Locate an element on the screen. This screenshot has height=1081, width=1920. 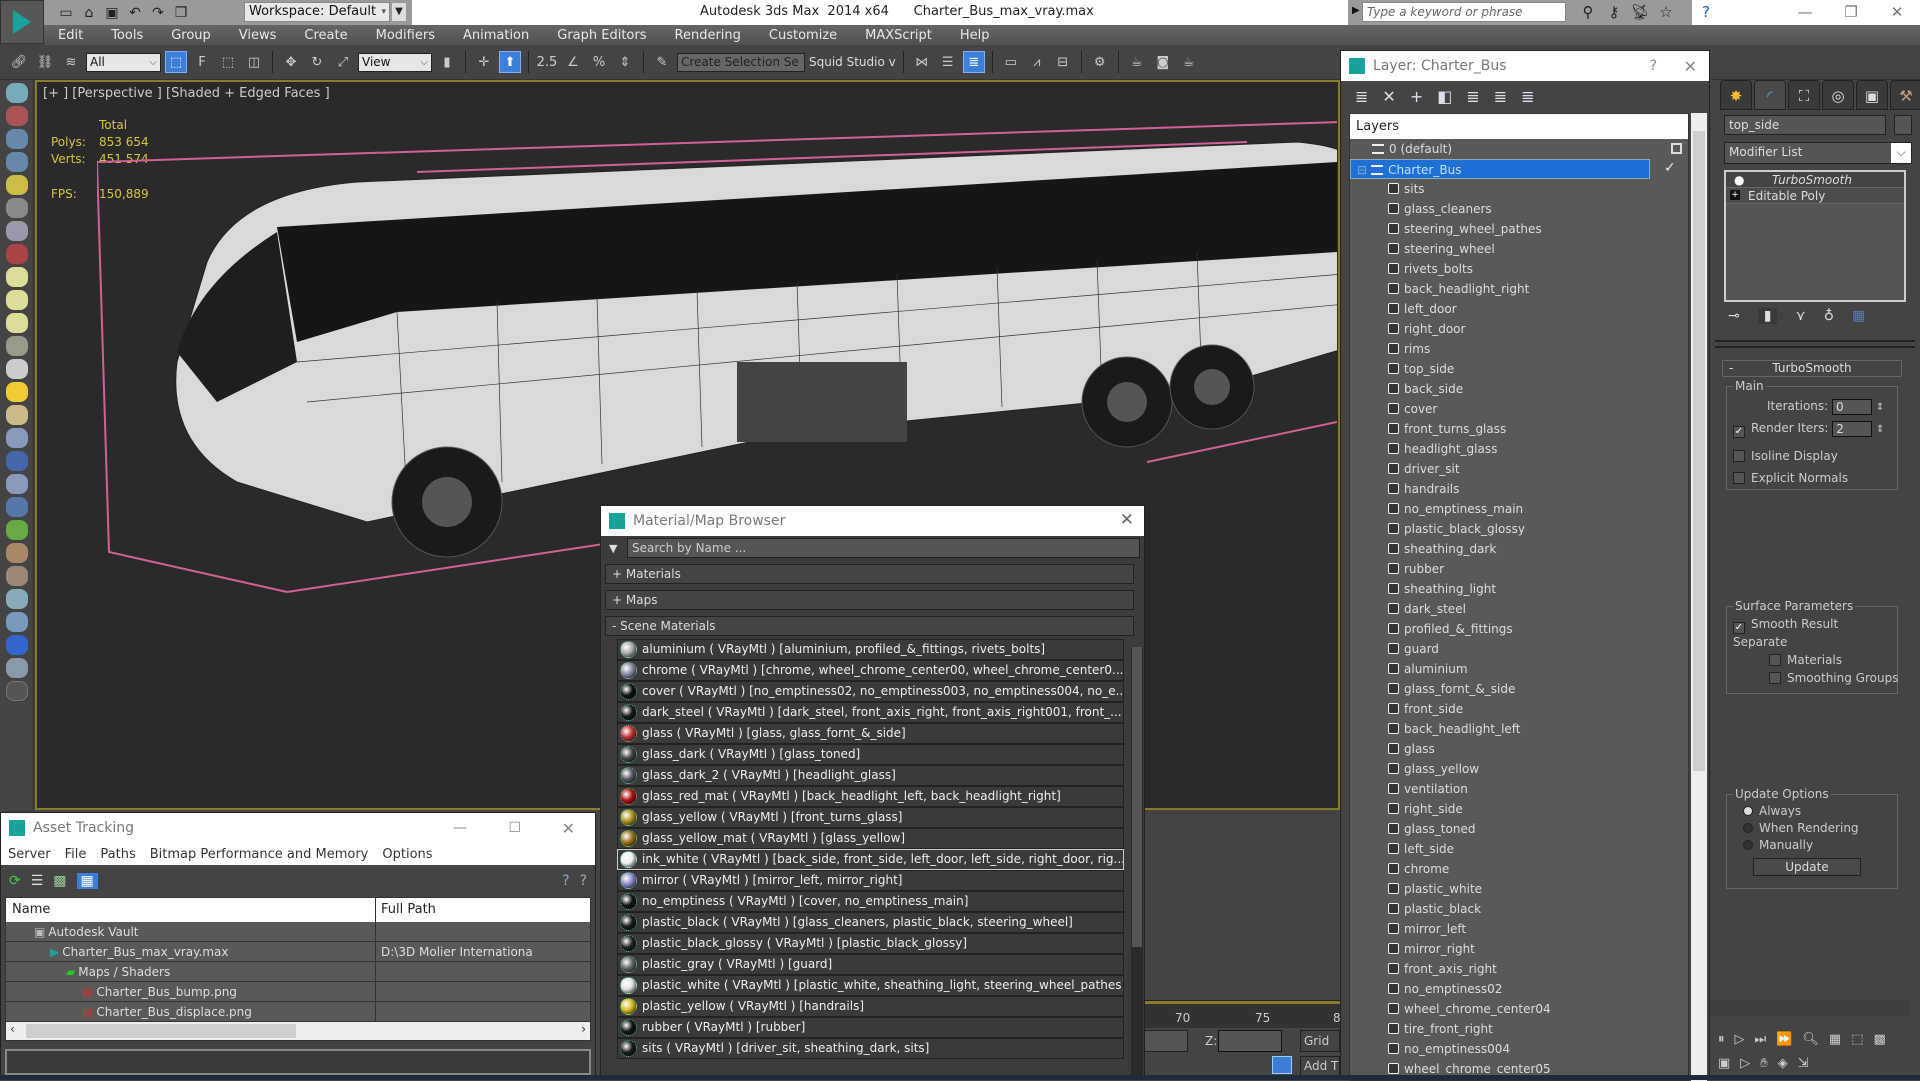
render-production-icon: ☕︎ is located at coordinates (1189, 62).